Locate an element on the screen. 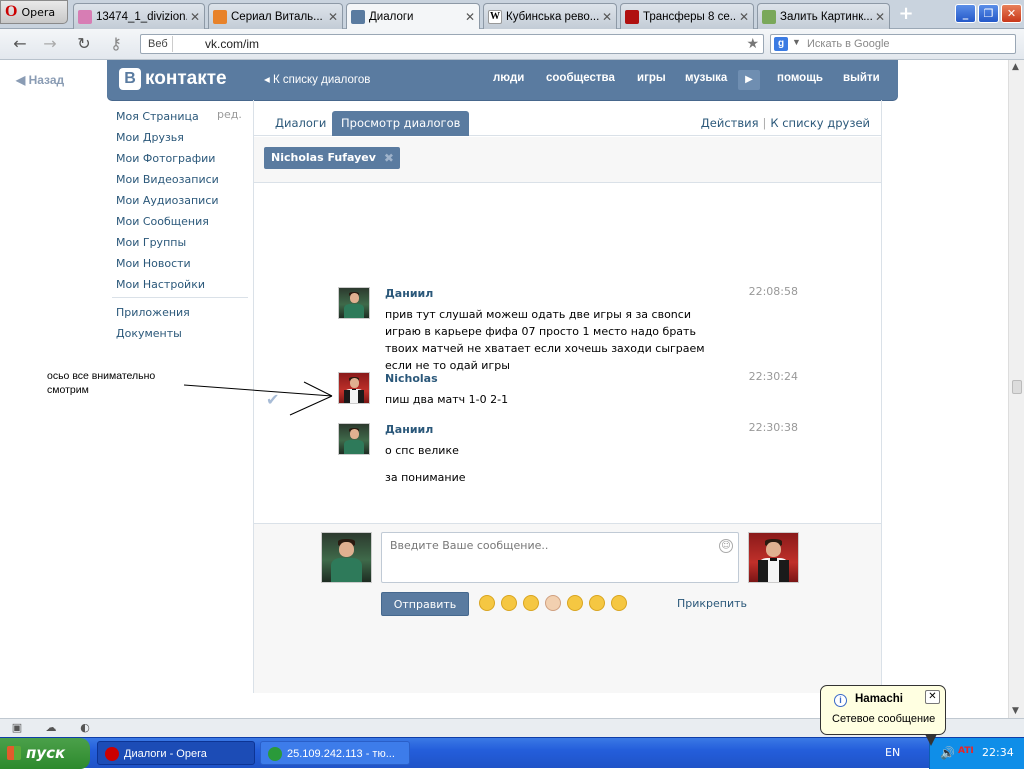 The image size is (1024, 769). hamachi-notification: i Hamachi ✕ Сетевое сообщение is located at coordinates (883, 715).